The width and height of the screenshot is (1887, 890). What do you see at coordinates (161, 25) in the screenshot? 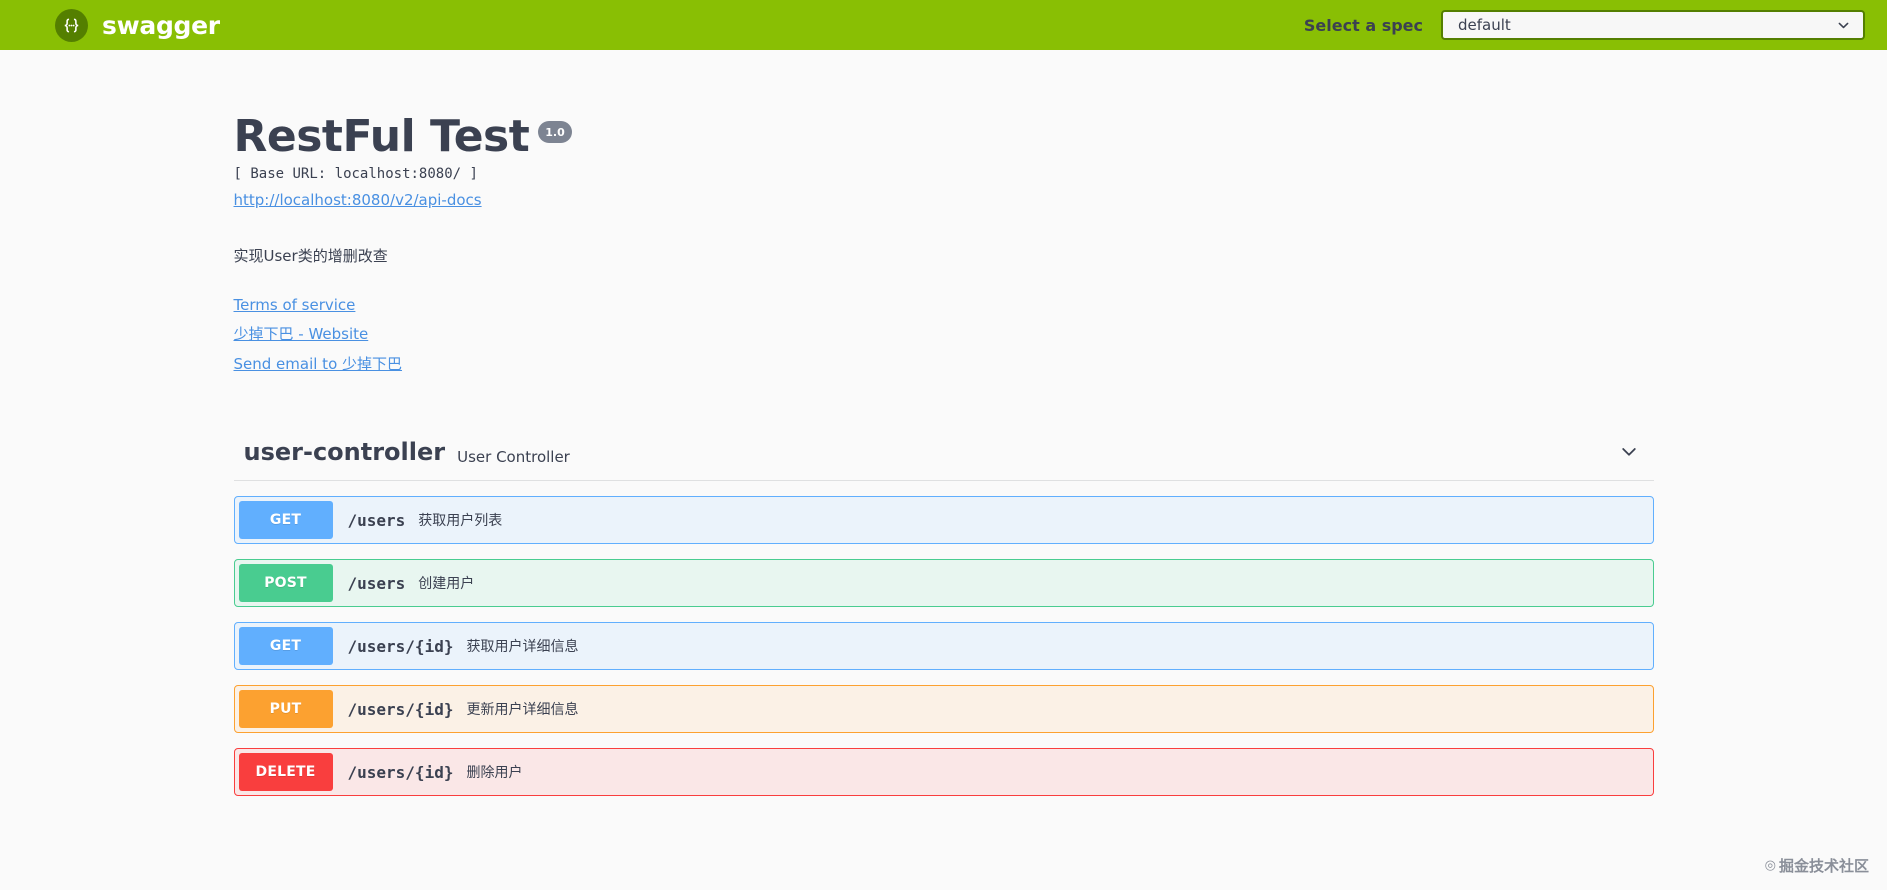
I see `swagger-logo-text: swagger` at bounding box center [161, 25].